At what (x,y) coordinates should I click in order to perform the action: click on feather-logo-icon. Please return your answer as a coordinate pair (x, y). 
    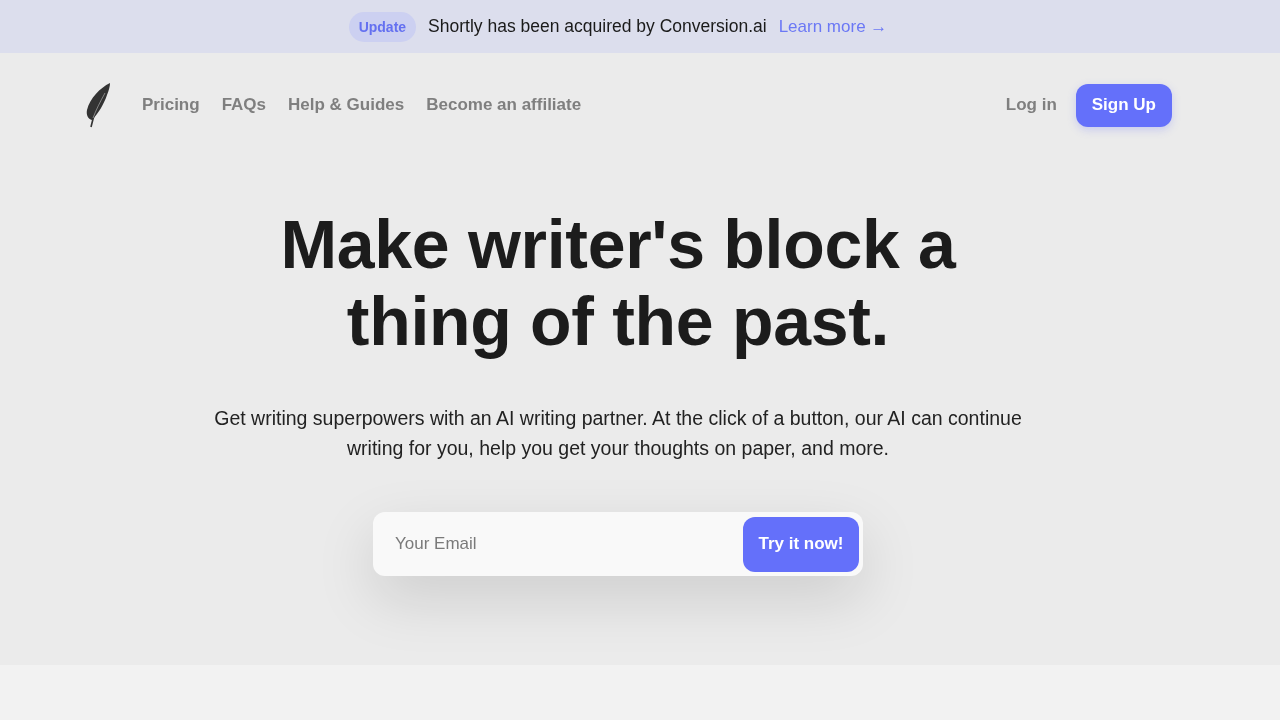
    Looking at the image, I should click on (98, 105).